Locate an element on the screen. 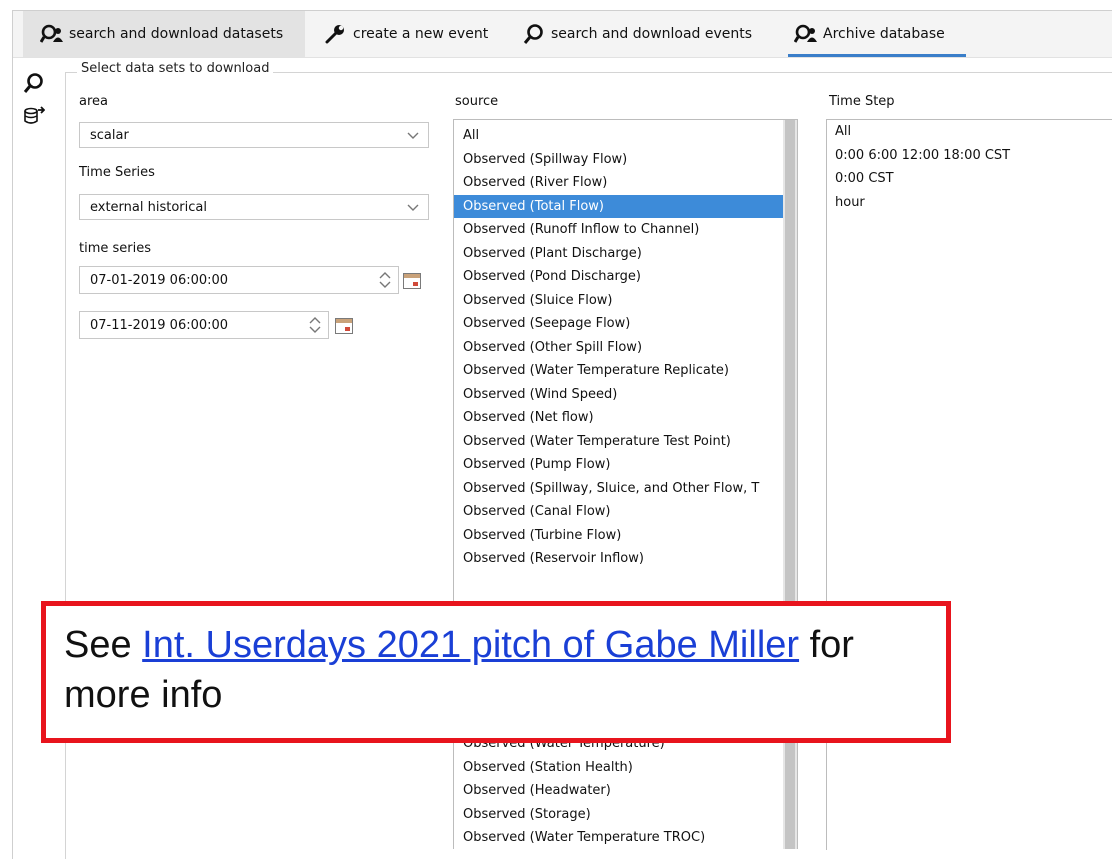  time-step-label: Time Step is located at coordinates (862, 101).